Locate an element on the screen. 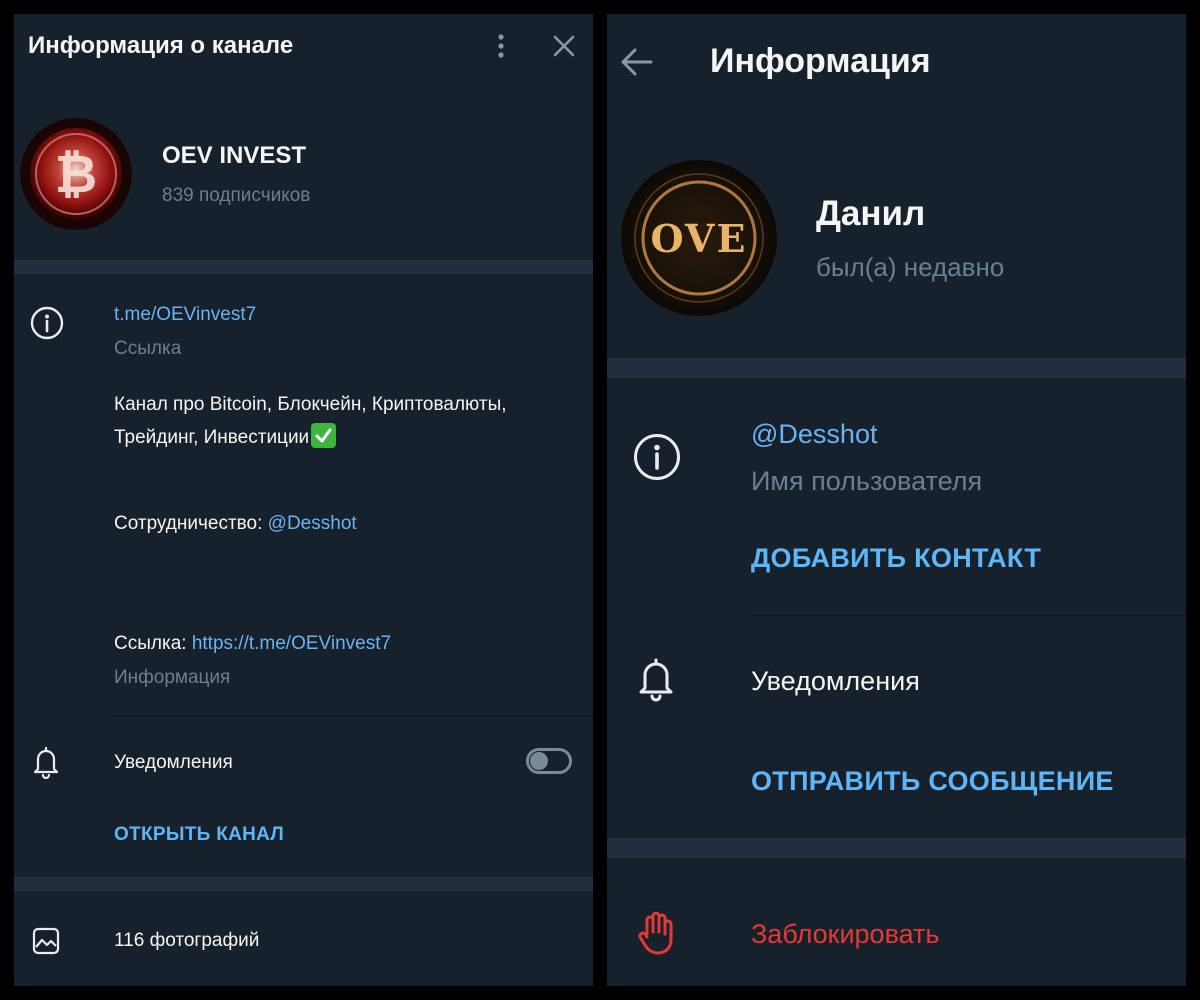 The image size is (1200, 1000). photos-count-item: 116 фотографий is located at coordinates (186, 941).